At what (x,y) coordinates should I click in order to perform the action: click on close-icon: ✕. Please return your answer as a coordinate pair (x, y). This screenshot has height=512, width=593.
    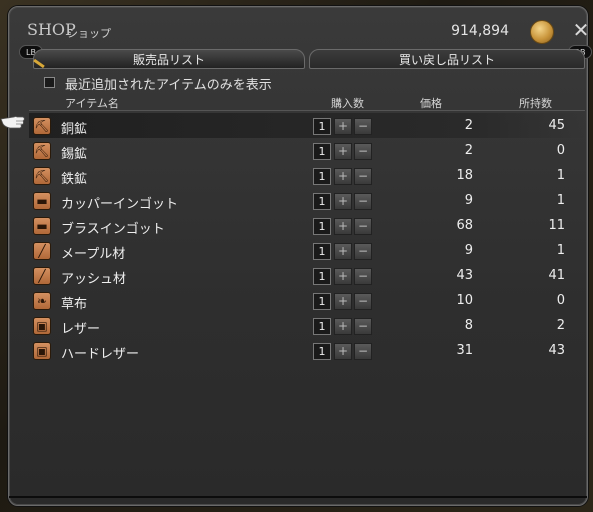
    Looking at the image, I should click on (581, 30).